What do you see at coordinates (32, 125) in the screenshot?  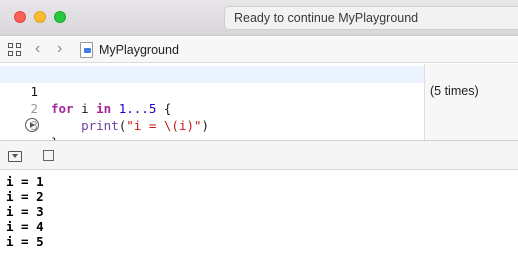 I see `run-playground-button` at bounding box center [32, 125].